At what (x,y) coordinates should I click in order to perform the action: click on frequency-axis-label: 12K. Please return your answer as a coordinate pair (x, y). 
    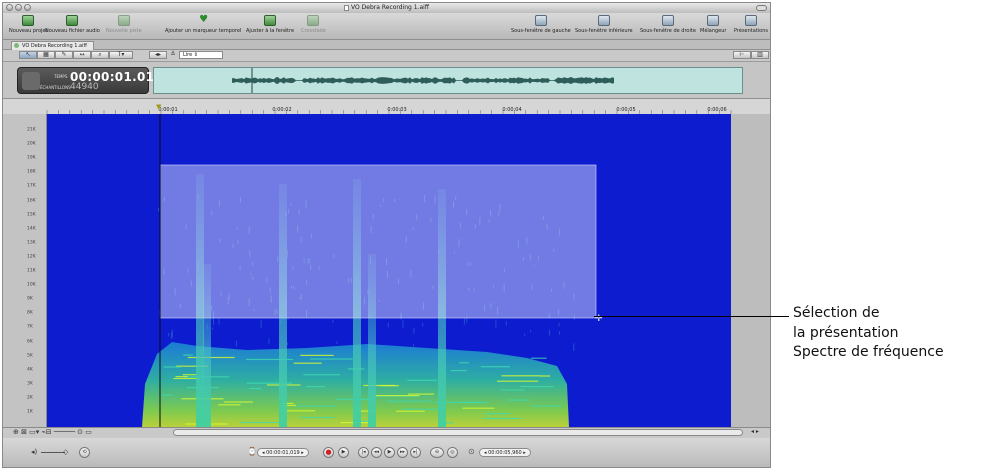
    Looking at the image, I should click on (31, 257).